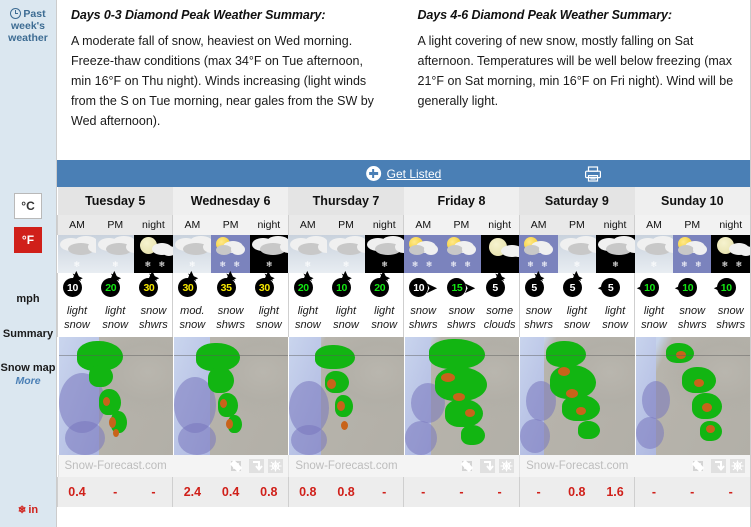  I want to click on summary-4-6-title: Days 4-6 Diamond Peak Weather Summary:, so click(545, 15).